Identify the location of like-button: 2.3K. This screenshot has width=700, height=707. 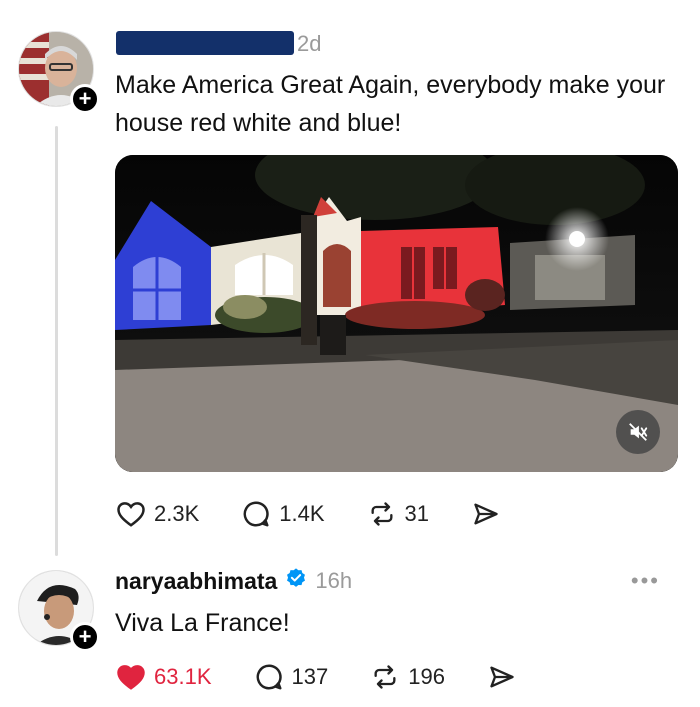
(157, 514).